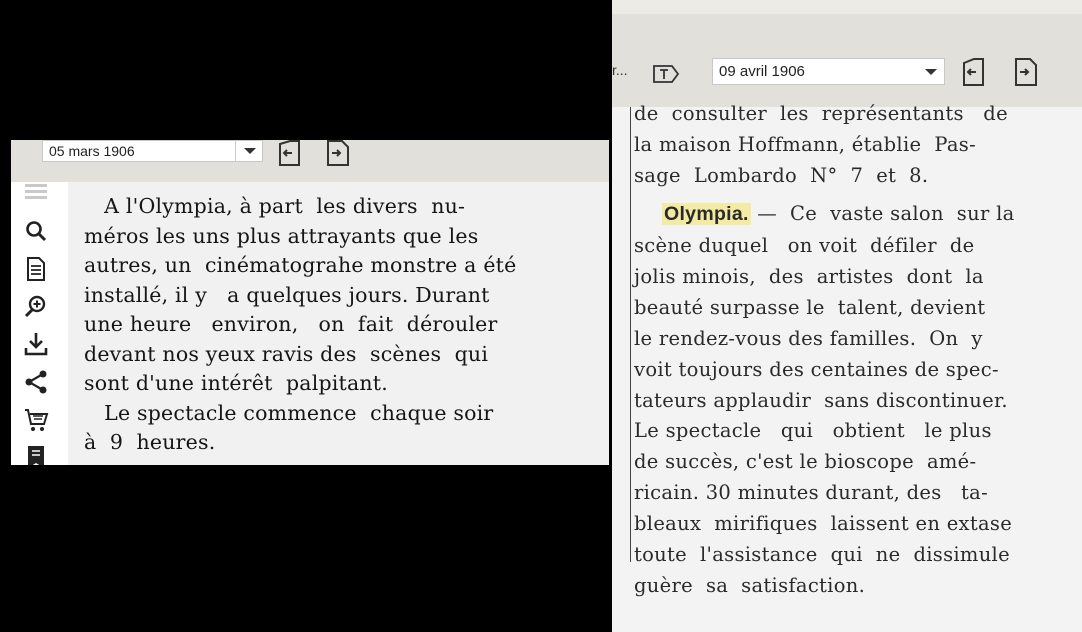  Describe the element at coordinates (828, 71) in the screenshot. I see `right-date-select: 09 avril 1906` at that location.